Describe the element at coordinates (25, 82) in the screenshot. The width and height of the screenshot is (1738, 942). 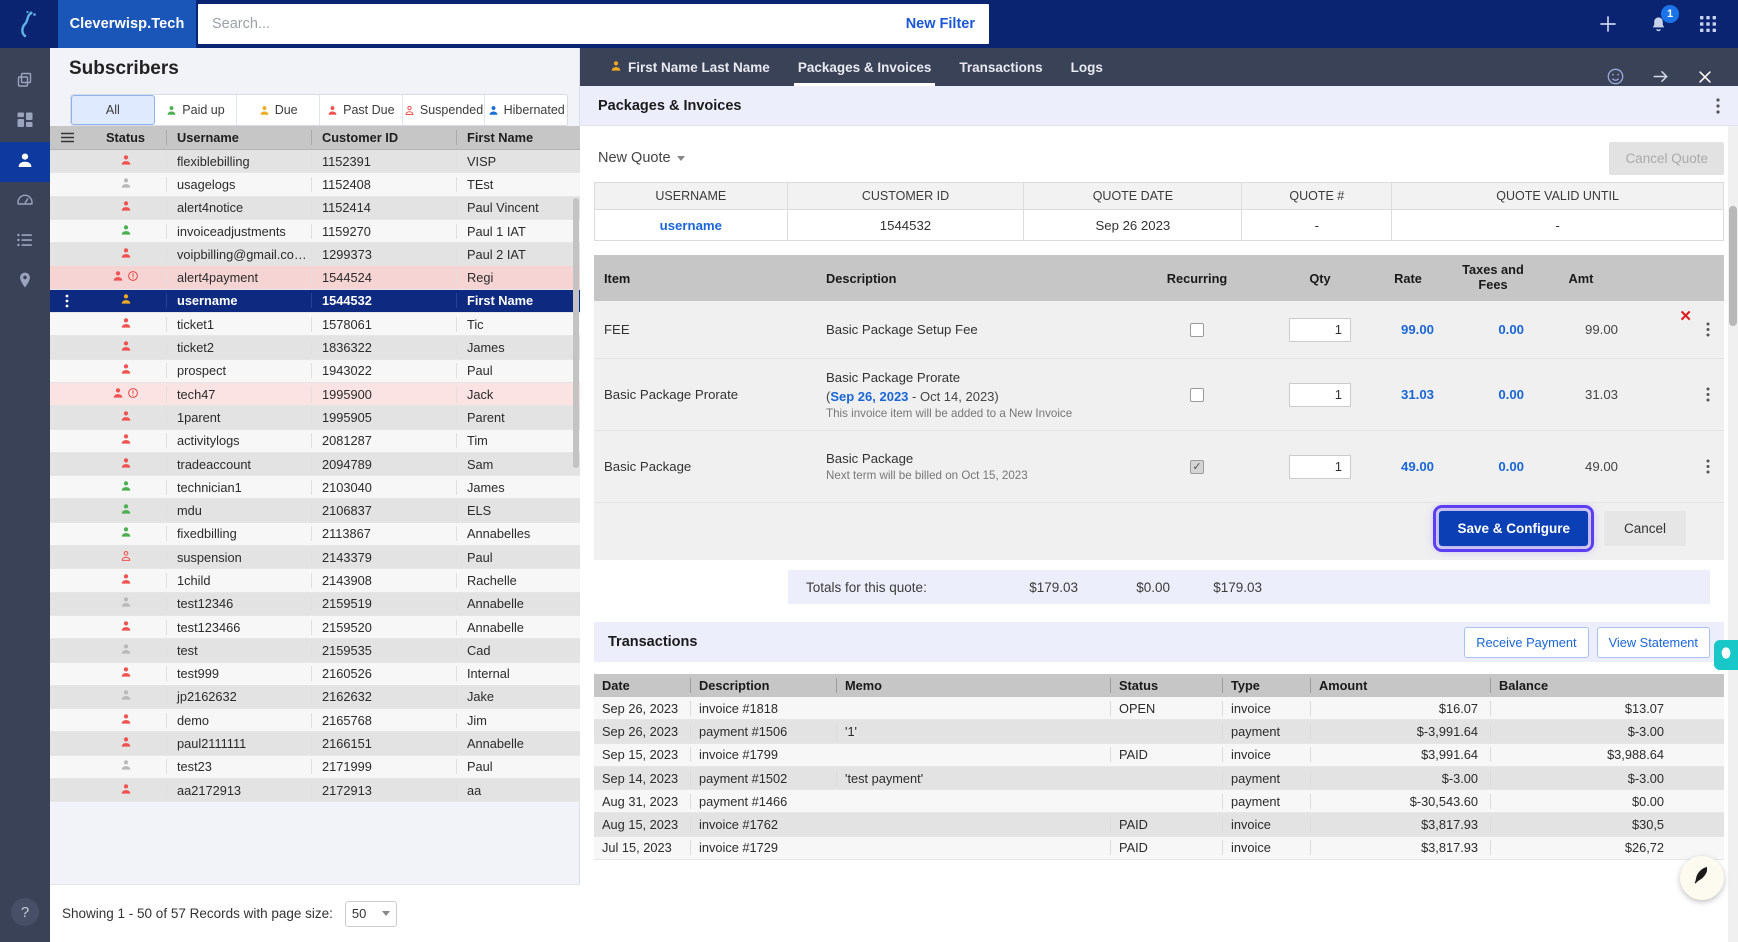
I see `sidebar-item-copy-layers` at that location.